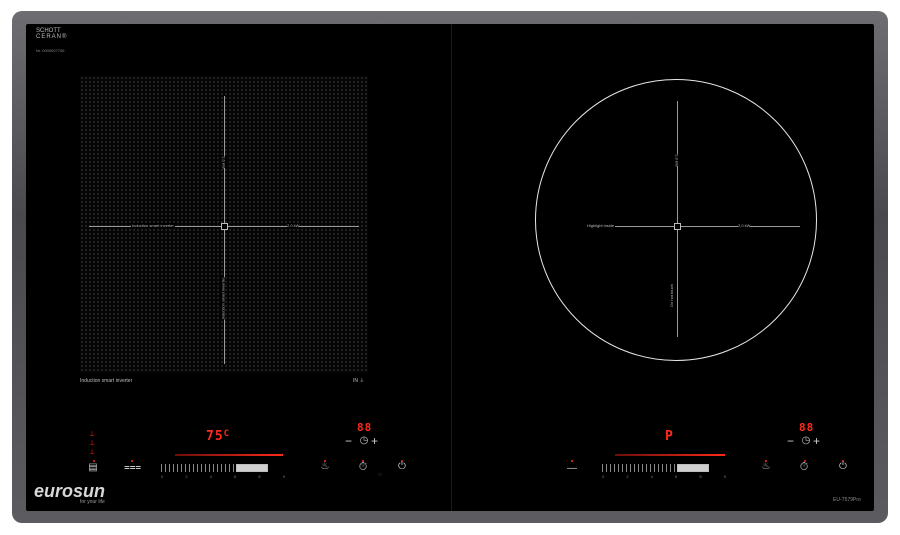 The height and width of the screenshot is (535, 900). Describe the element at coordinates (93, 467) in the screenshot. I see `zone-select-icon: ▤` at that location.